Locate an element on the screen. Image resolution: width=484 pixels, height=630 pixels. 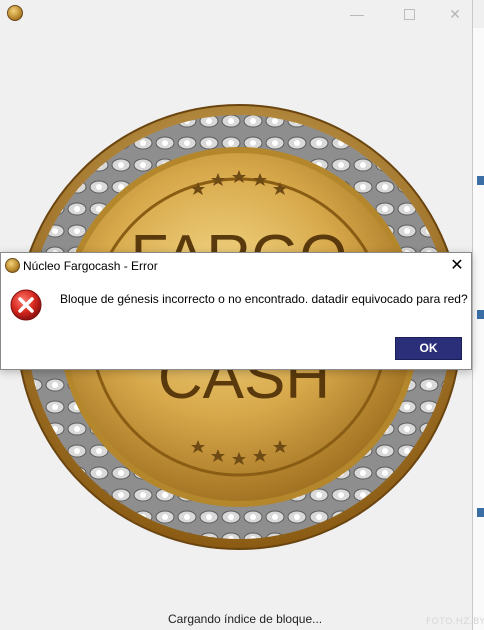
watermark: FOTO.HZ.BY is located at coordinates (455, 622).